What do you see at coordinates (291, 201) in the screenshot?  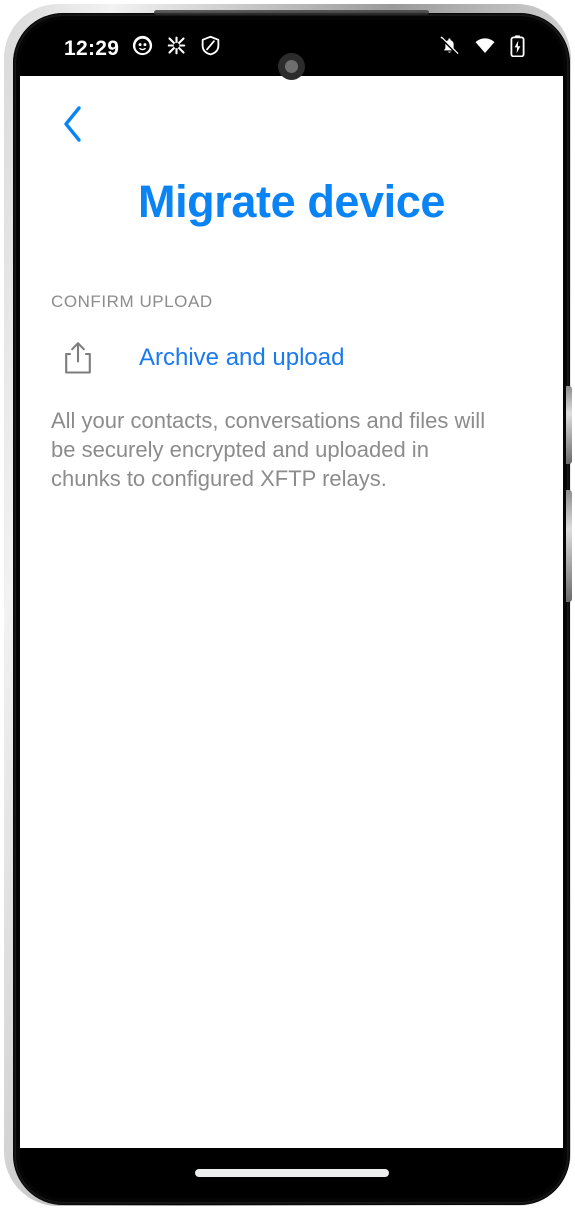 I see `page-title: Migrate device` at bounding box center [291, 201].